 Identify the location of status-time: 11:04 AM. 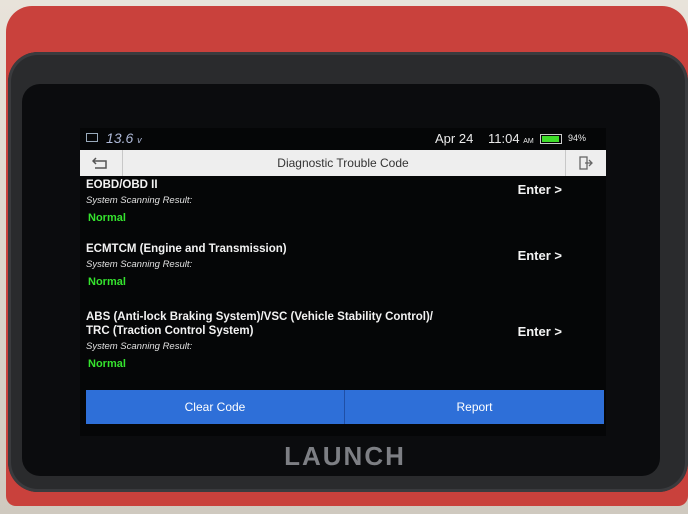
(511, 138).